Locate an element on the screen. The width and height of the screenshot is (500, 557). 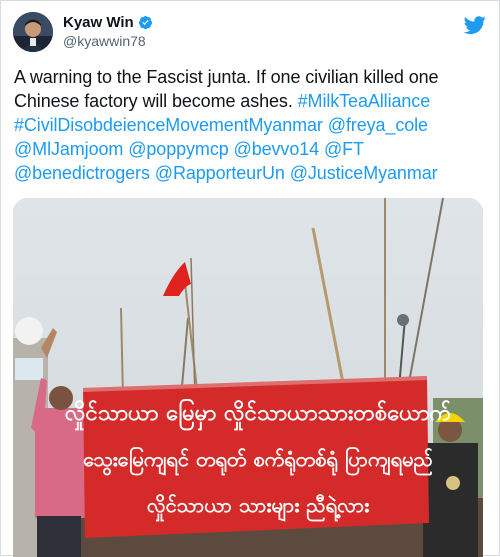
verified-badge-icon is located at coordinates (145, 22).